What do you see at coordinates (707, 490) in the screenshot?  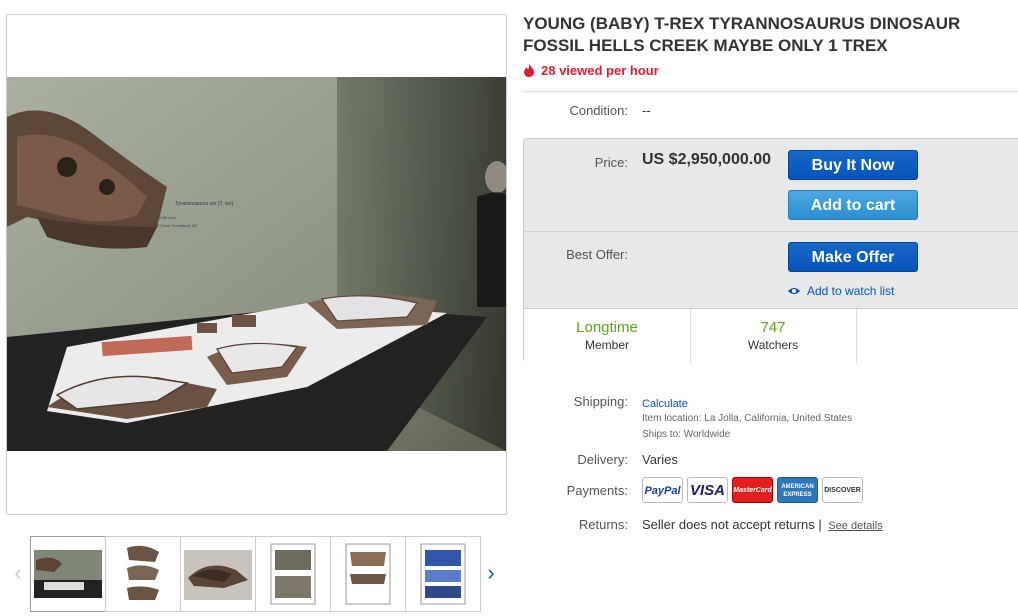 I see `visa-logo: VISA` at bounding box center [707, 490].